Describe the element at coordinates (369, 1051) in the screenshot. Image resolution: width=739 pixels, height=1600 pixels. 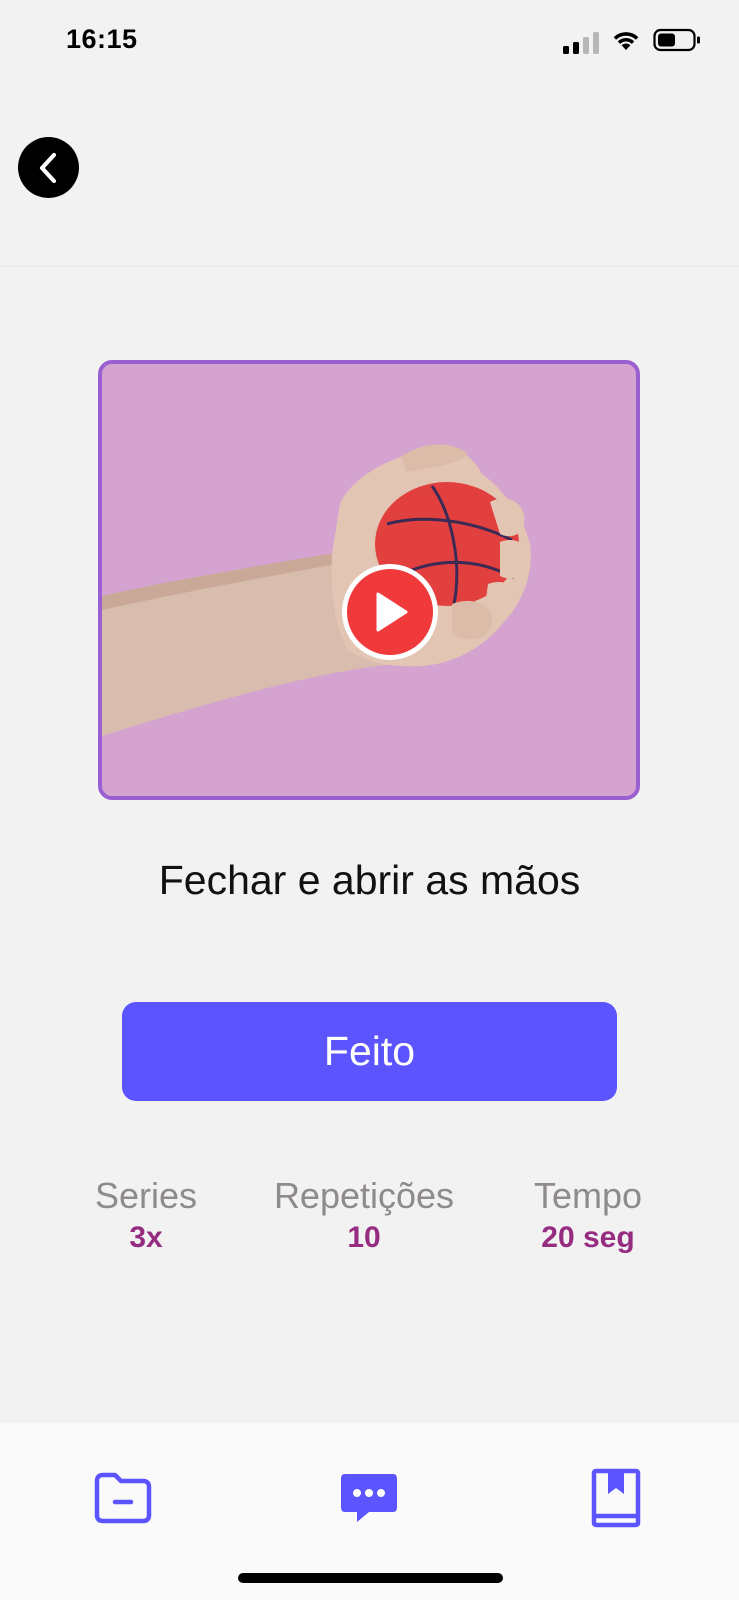
I see `done-button: Feito` at that location.